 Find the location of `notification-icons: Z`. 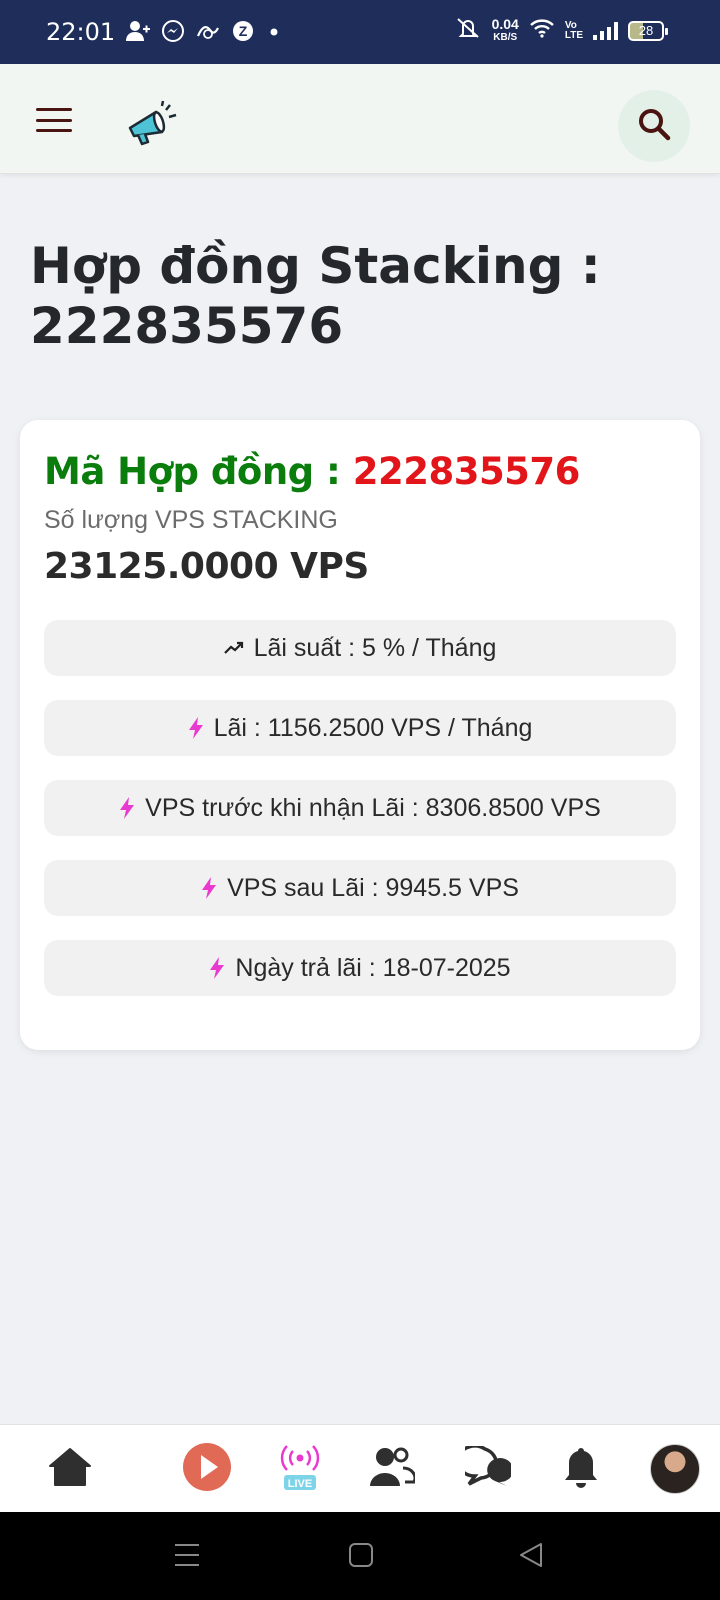

notification-icons: Z is located at coordinates (204, 34).